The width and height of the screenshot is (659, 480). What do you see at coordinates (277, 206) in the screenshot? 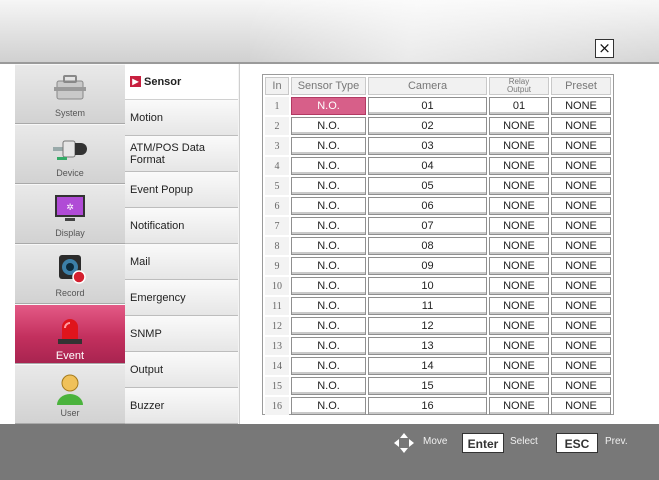
I see `in-cell: 6` at bounding box center [277, 206].